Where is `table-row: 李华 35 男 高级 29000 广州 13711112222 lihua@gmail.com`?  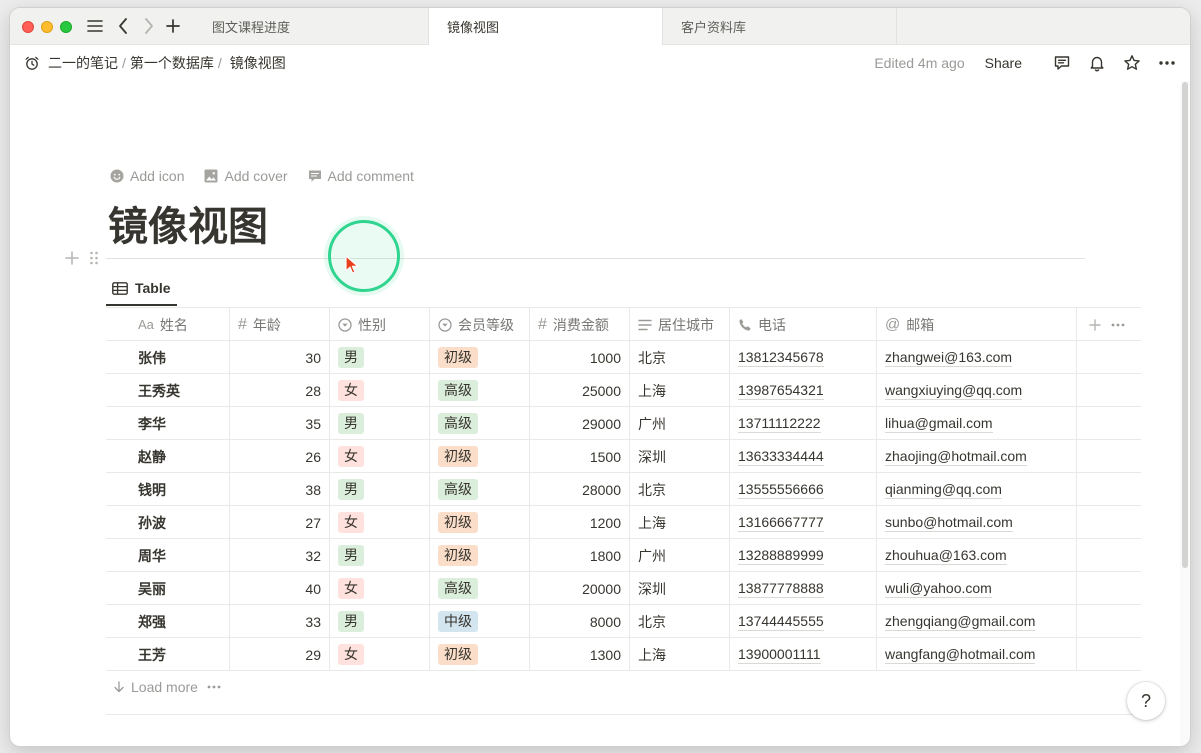 table-row: 李华 35 男 高级 29000 广州 13711112222 lihua@gmail.com is located at coordinates (623, 423).